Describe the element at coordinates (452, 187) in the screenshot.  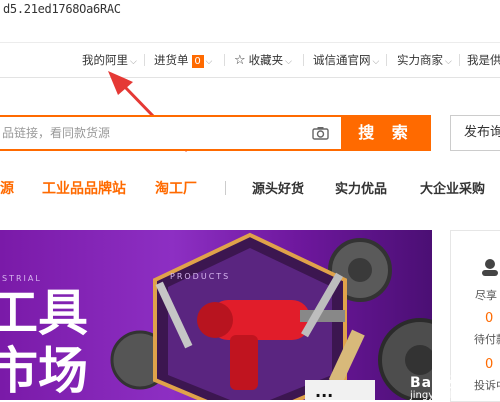
I see `category-enterprise-purchase: 大企业采购` at that location.